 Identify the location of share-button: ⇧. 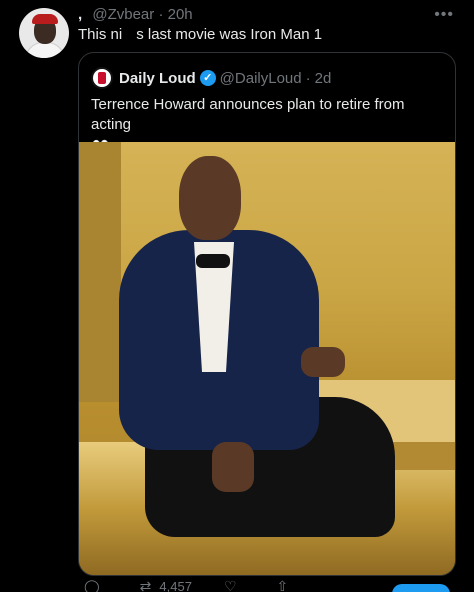
(287, 585).